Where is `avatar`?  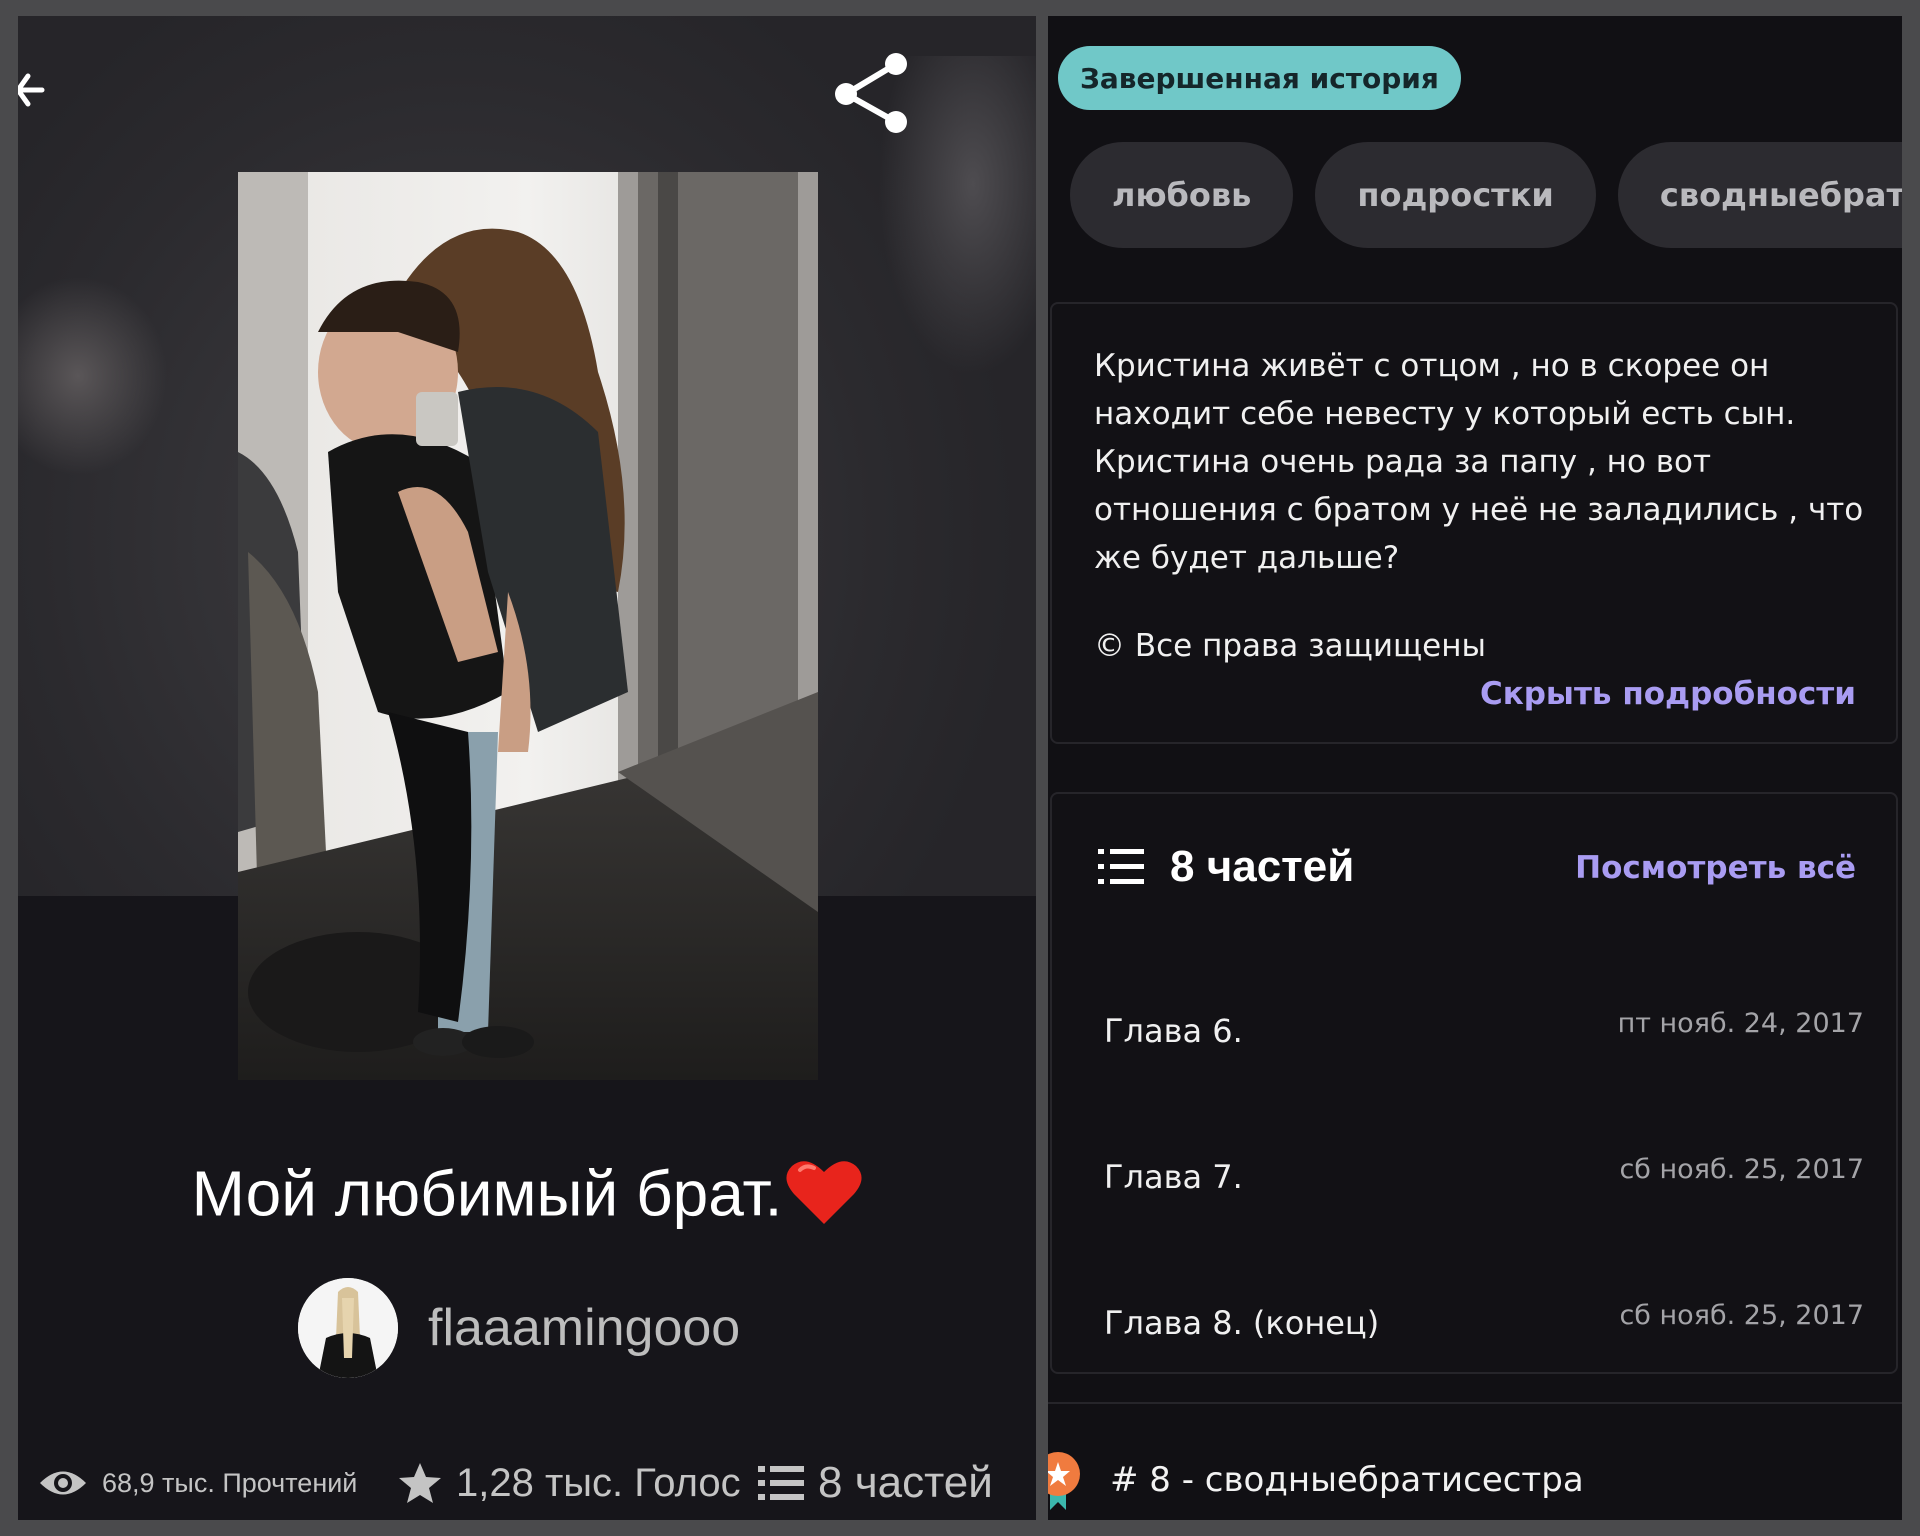 avatar is located at coordinates (348, 1328).